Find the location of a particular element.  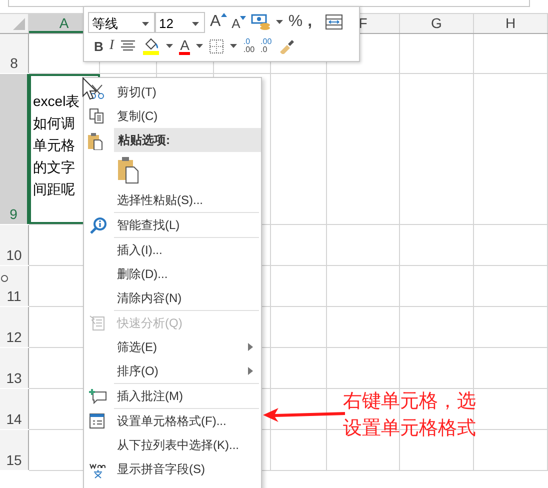

fill-color-icon is located at coordinates (151, 46).